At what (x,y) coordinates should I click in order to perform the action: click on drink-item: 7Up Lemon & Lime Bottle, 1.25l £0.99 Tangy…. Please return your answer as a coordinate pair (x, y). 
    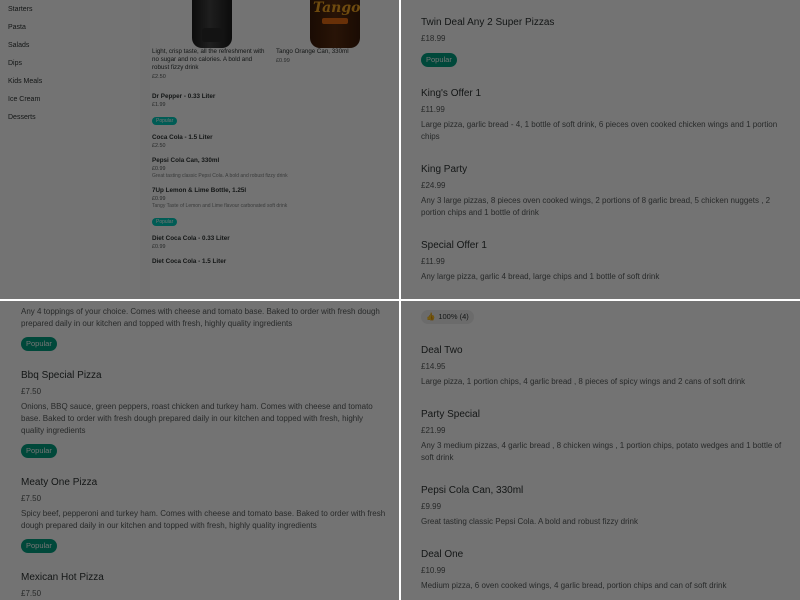
    Looking at the image, I should click on (275, 207).